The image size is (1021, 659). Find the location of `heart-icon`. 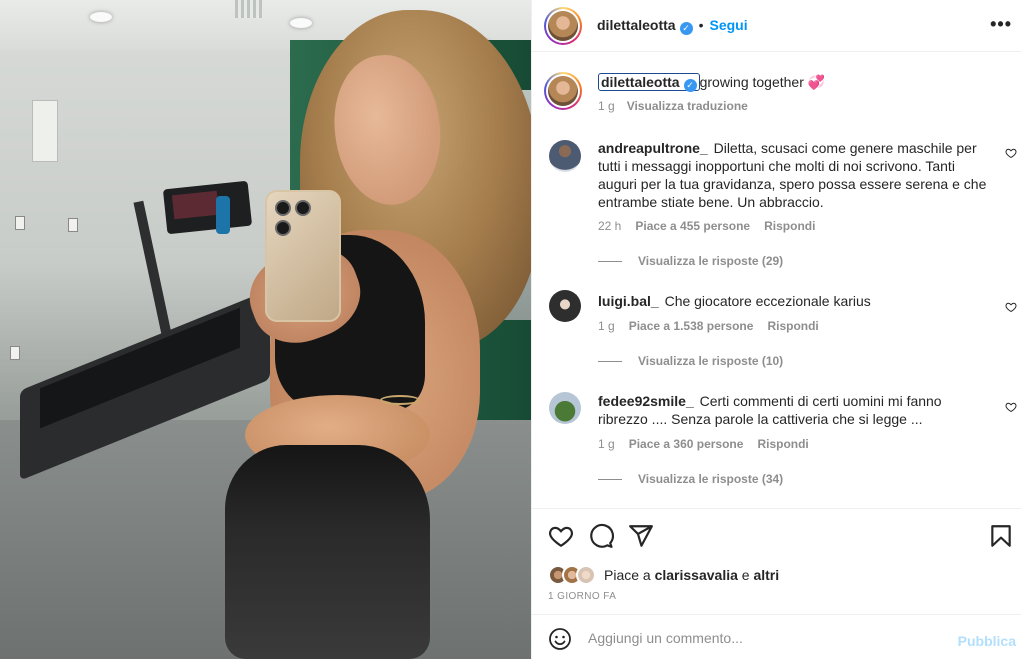

heart-icon is located at coordinates (561, 536).